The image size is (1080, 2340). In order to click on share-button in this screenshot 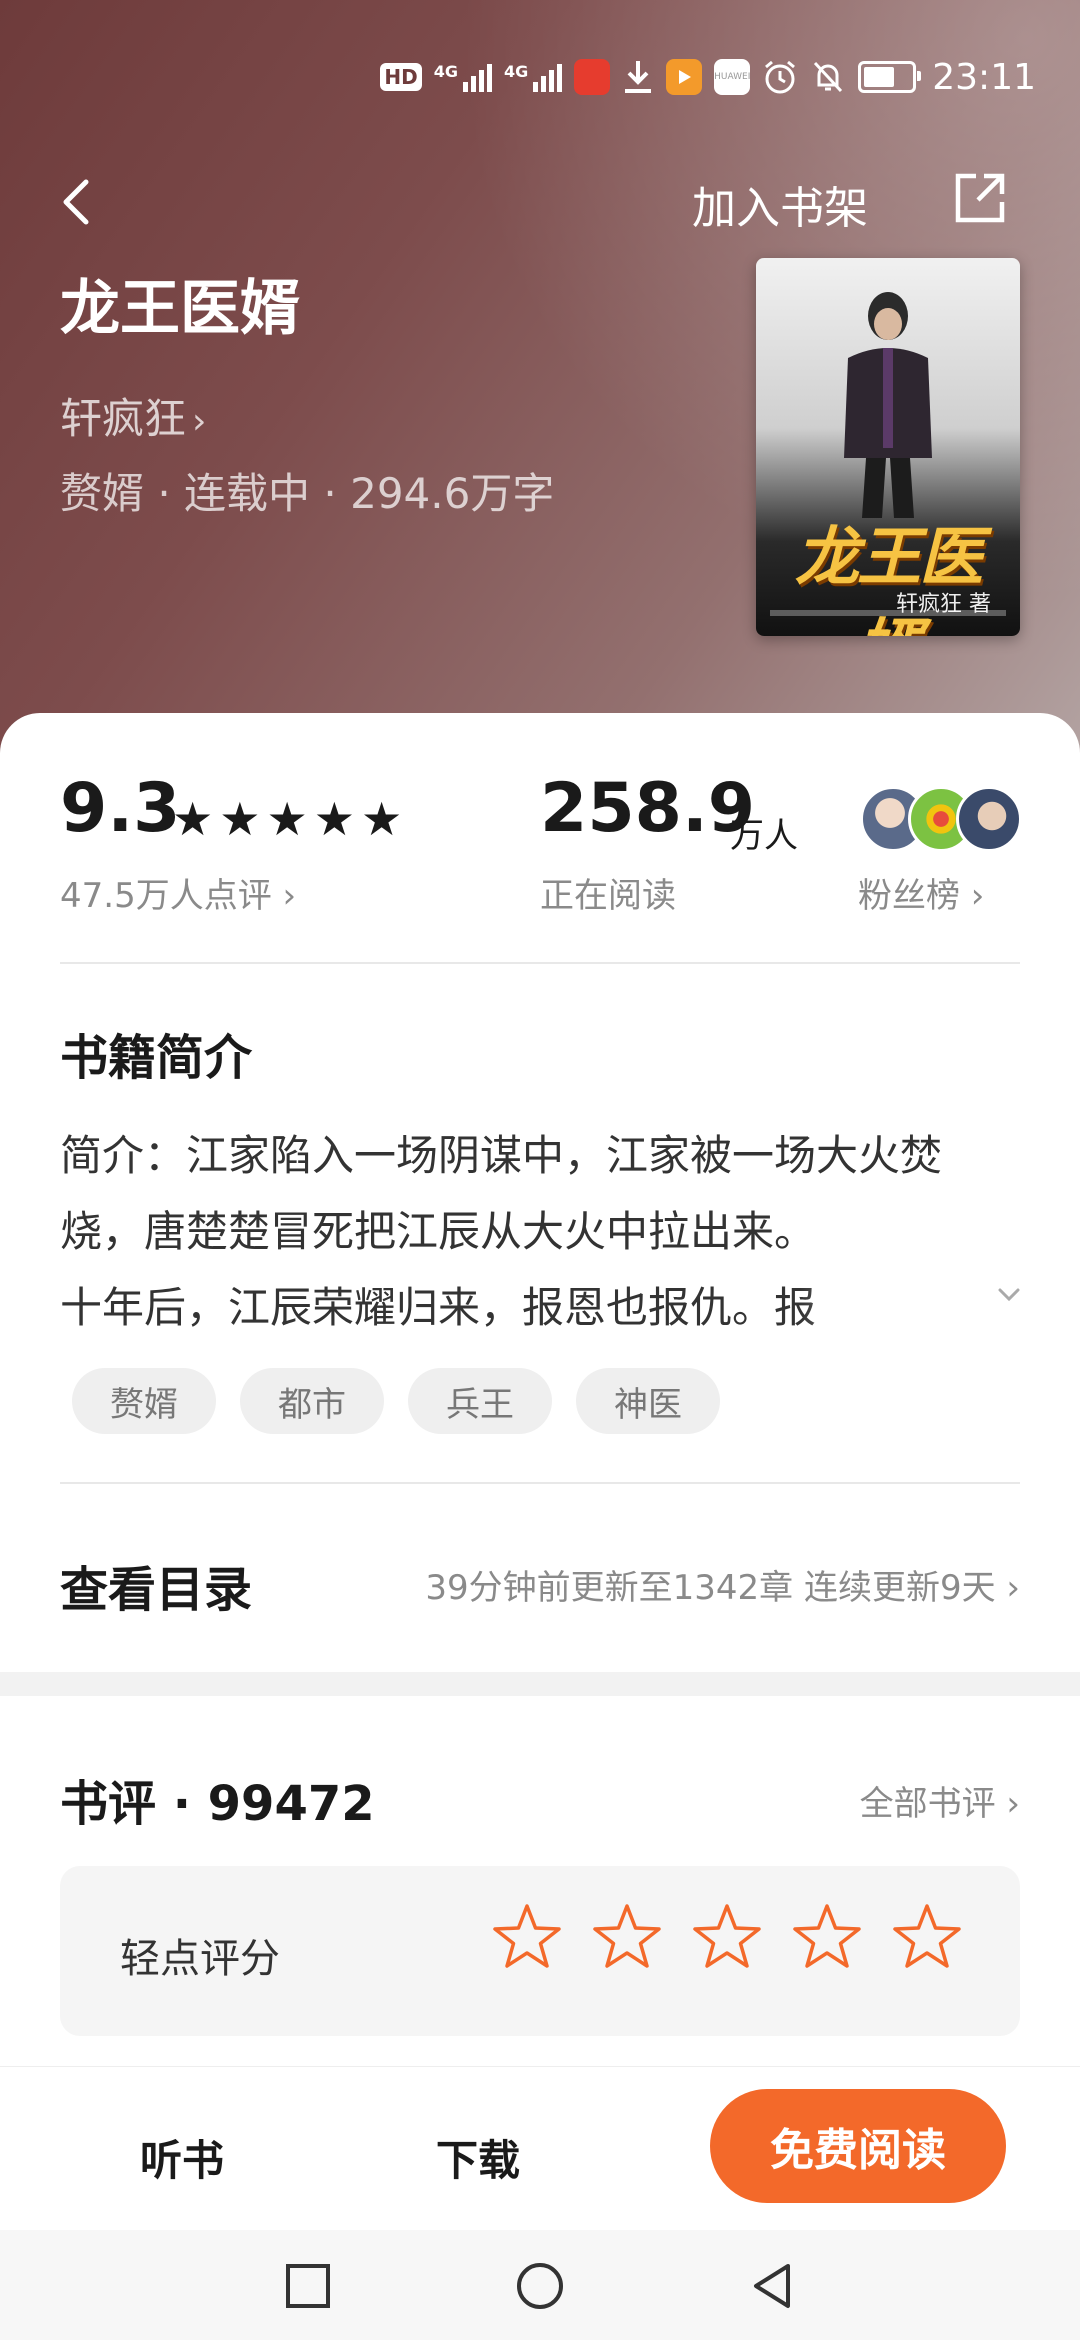, I will do `click(980, 198)`.